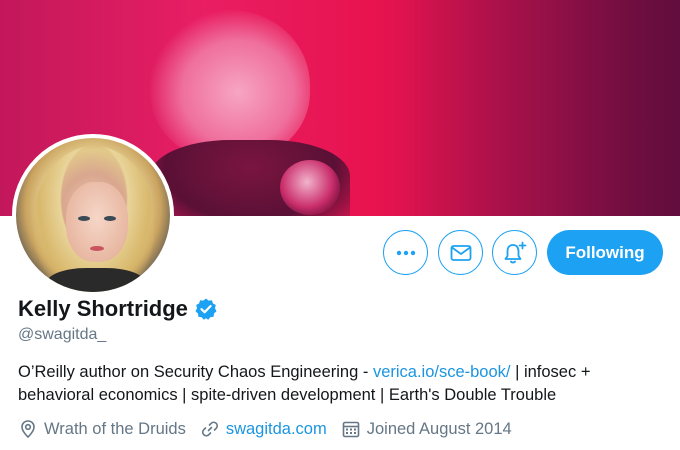 This screenshot has width=680, height=450. Describe the element at coordinates (206, 309) in the screenshot. I see `verified-badge-icon` at that location.